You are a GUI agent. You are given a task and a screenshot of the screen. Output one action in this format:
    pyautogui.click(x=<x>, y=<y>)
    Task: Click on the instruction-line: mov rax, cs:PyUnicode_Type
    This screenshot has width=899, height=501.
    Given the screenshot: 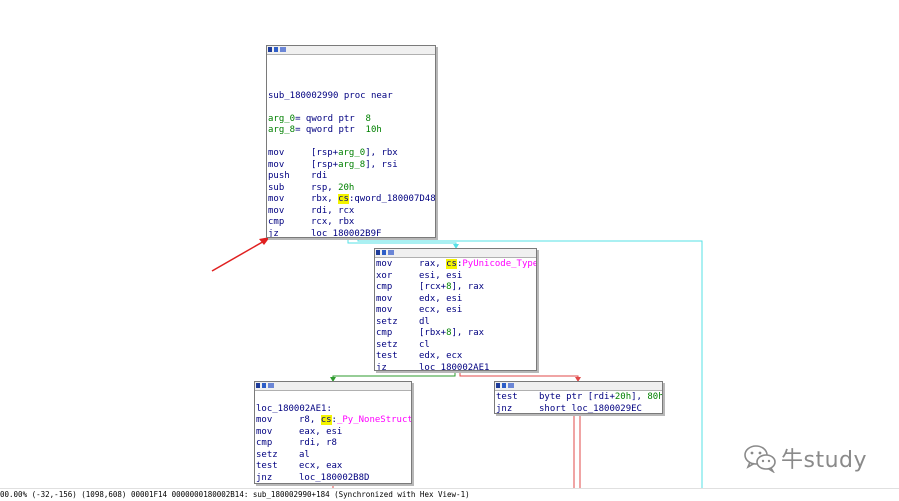 What is the action you would take?
    pyautogui.click(x=456, y=265)
    